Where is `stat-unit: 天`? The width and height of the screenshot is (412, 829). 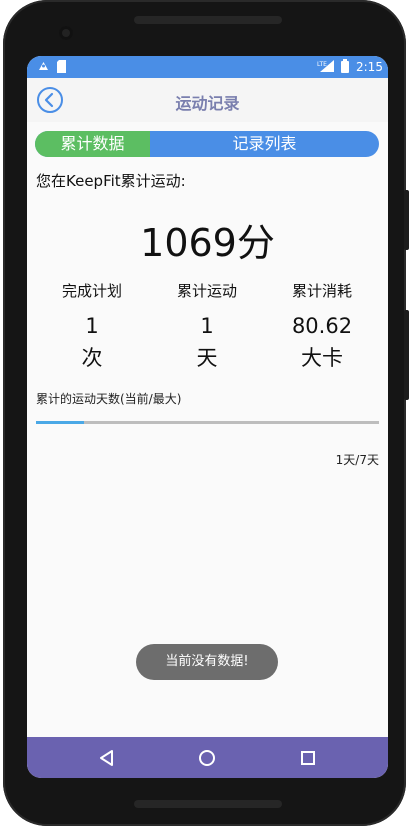 stat-unit: 天 is located at coordinates (207, 358).